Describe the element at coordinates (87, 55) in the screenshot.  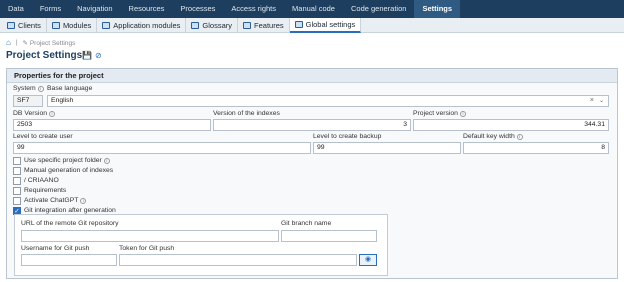
I see `save-icon: 💾` at that location.